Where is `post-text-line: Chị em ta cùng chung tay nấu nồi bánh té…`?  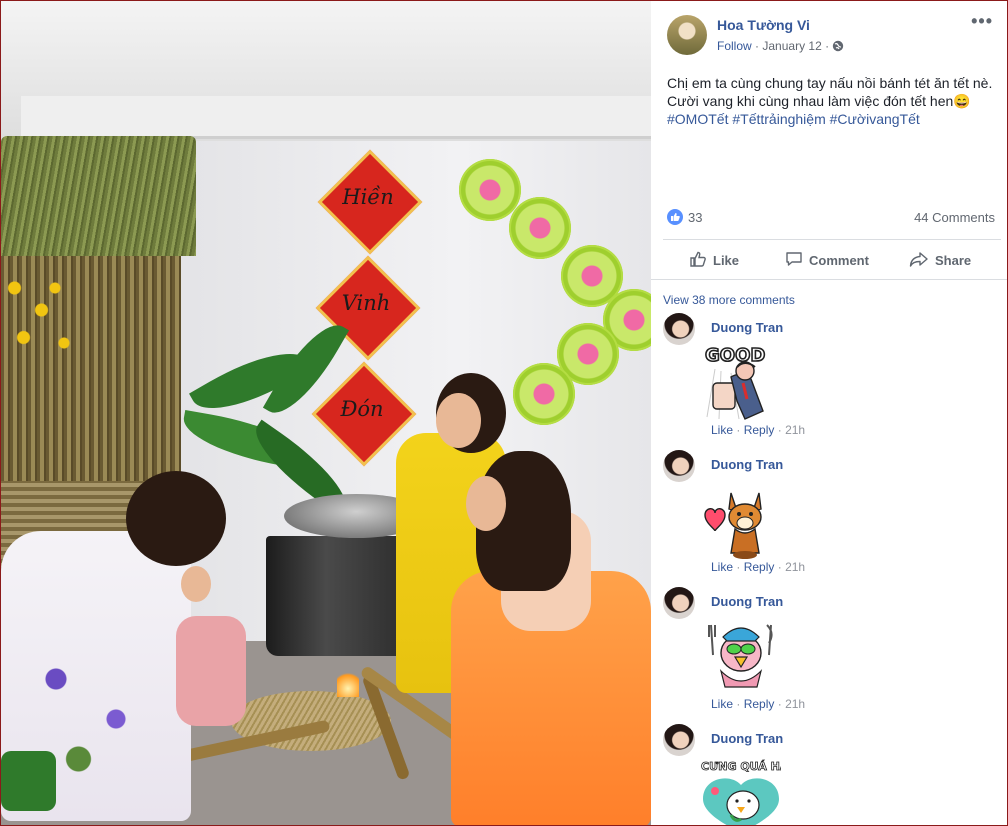 post-text-line: Chị em ta cùng chung tay nấu nồi bánh té… is located at coordinates (830, 83).